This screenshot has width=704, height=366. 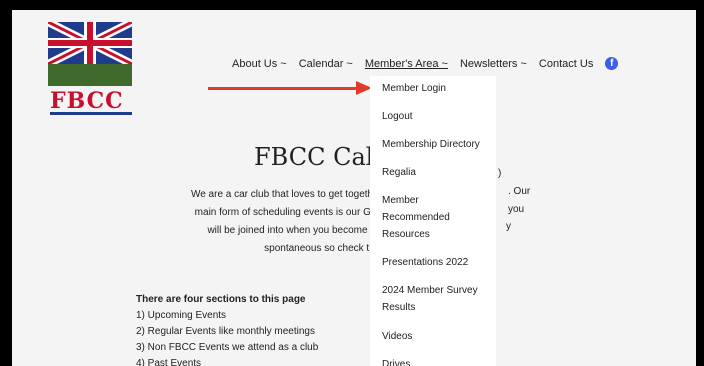 I want to click on nav-members-area: Member's Area ~, so click(x=406, y=64).